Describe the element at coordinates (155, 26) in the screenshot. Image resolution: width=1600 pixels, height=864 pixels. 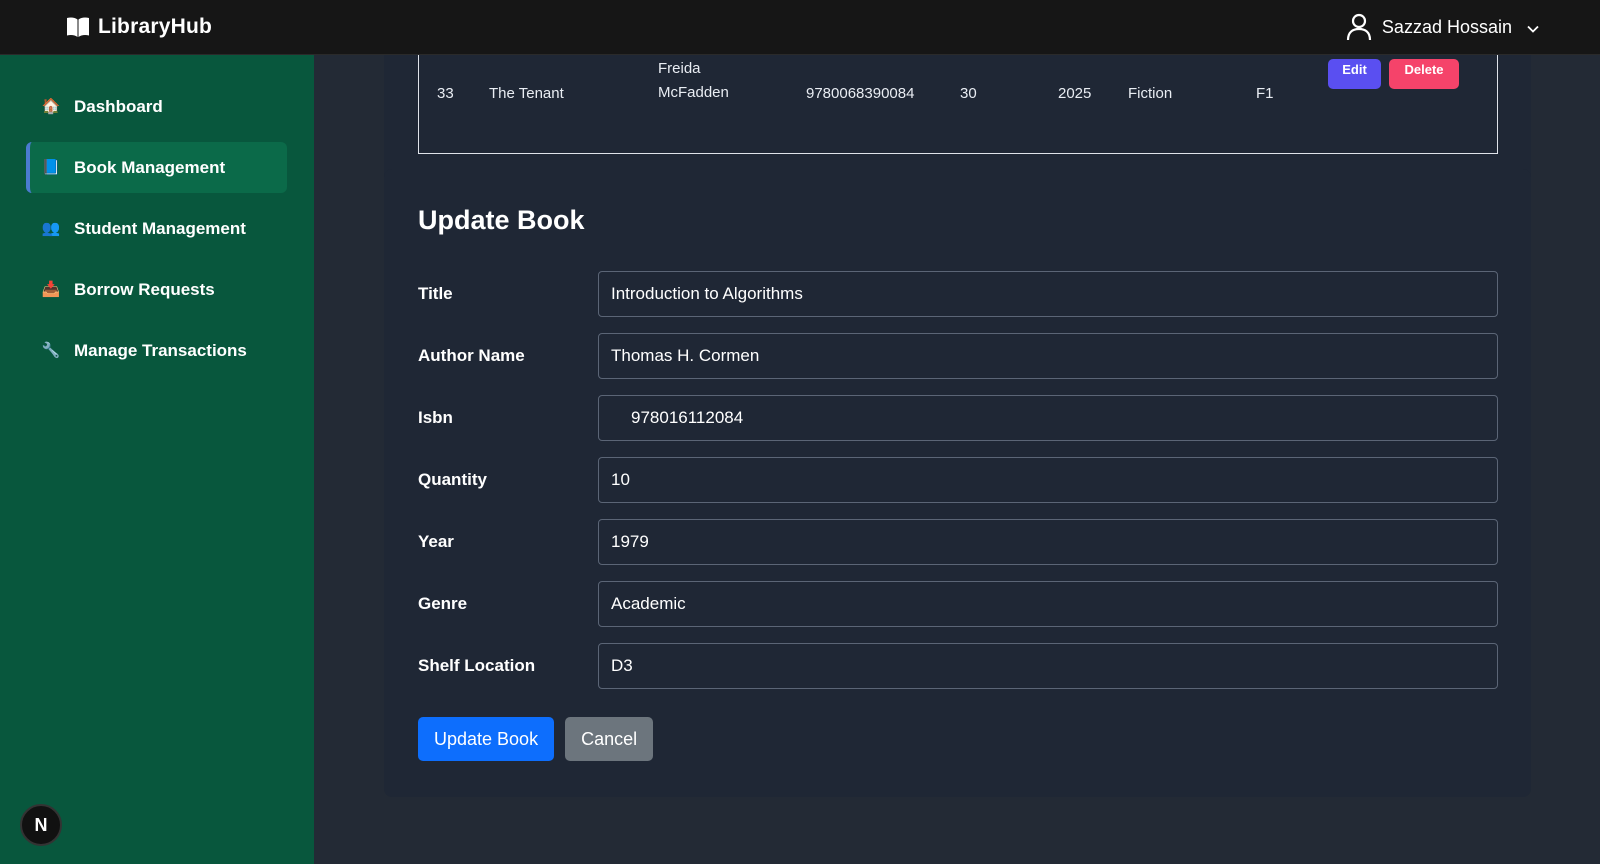
I see `brand-name: LibraryHub` at that location.